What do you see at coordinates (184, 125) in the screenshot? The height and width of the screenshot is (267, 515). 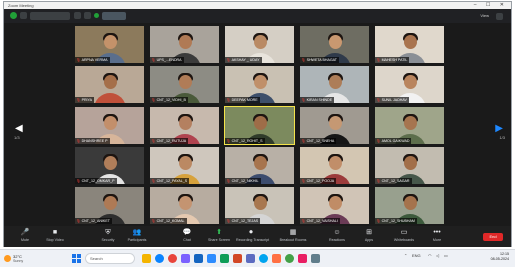 I see `participant-video-tile: 🎙CNT_12_RUTUJA` at bounding box center [184, 125].